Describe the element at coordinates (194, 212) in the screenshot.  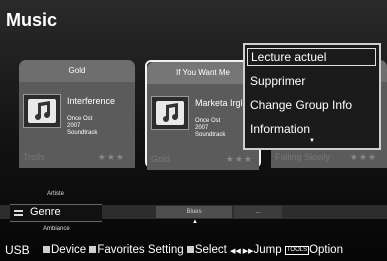
I see `genre-segment-current: Blues` at that location.